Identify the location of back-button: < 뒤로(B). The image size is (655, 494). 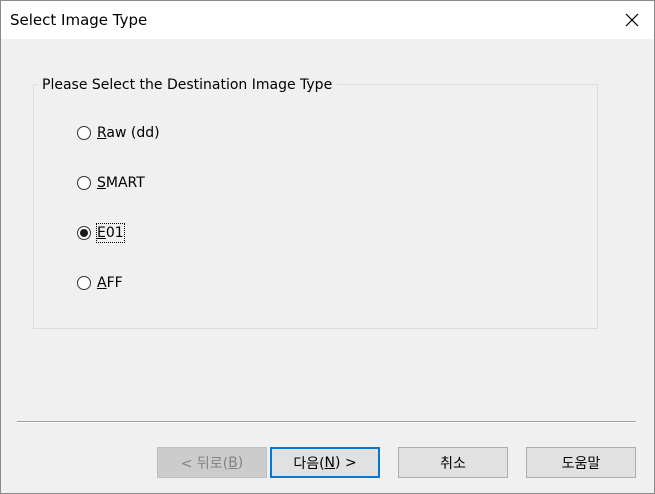
(212, 462).